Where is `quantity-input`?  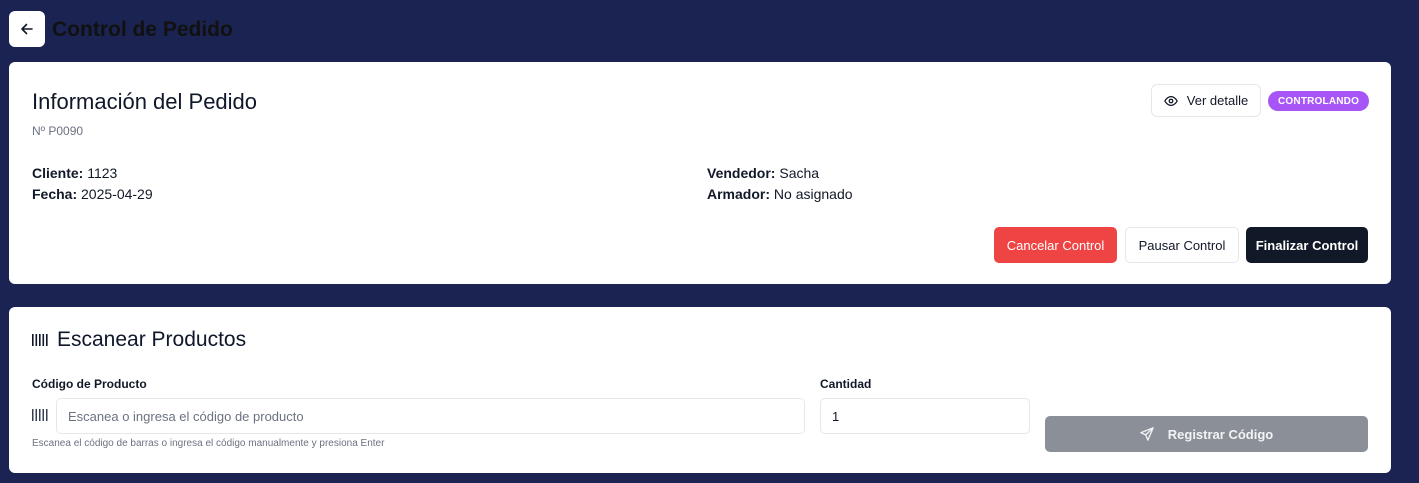 quantity-input is located at coordinates (925, 416).